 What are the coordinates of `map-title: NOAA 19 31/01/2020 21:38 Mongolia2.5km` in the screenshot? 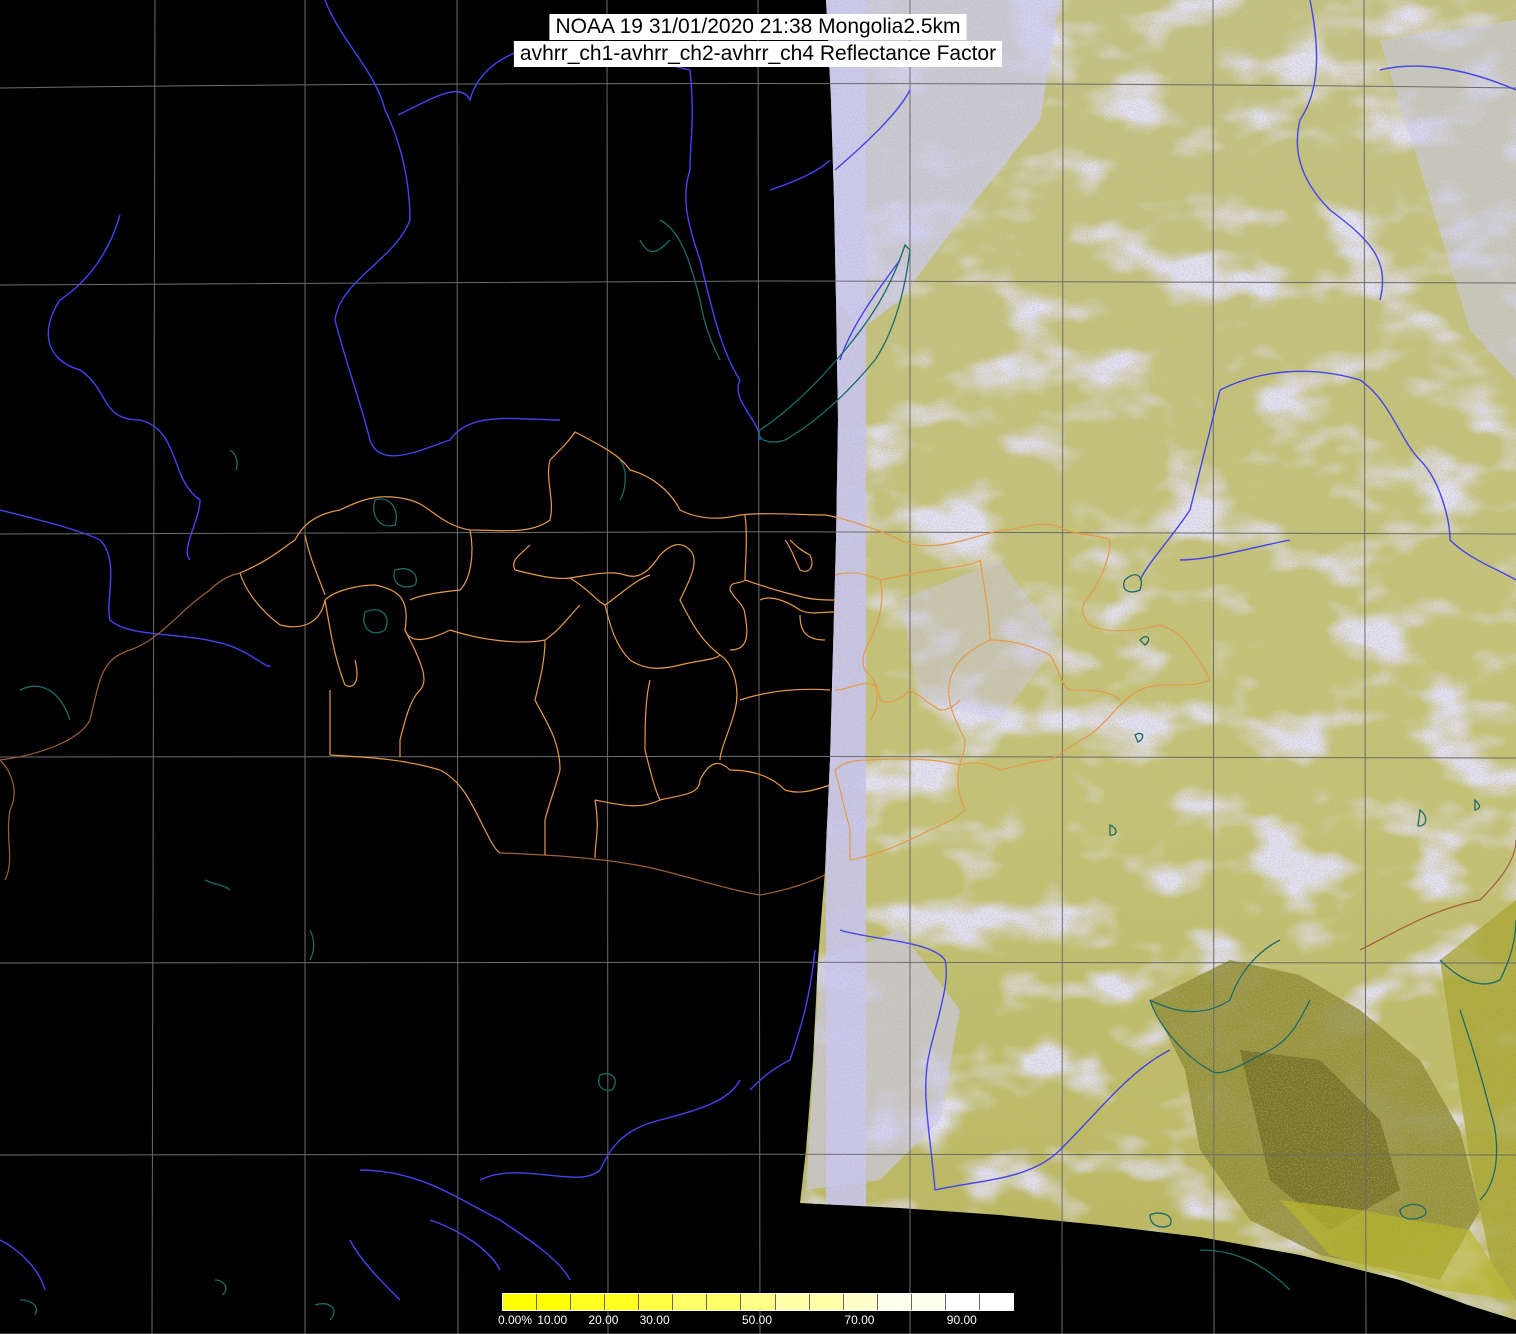 It's located at (758, 27).